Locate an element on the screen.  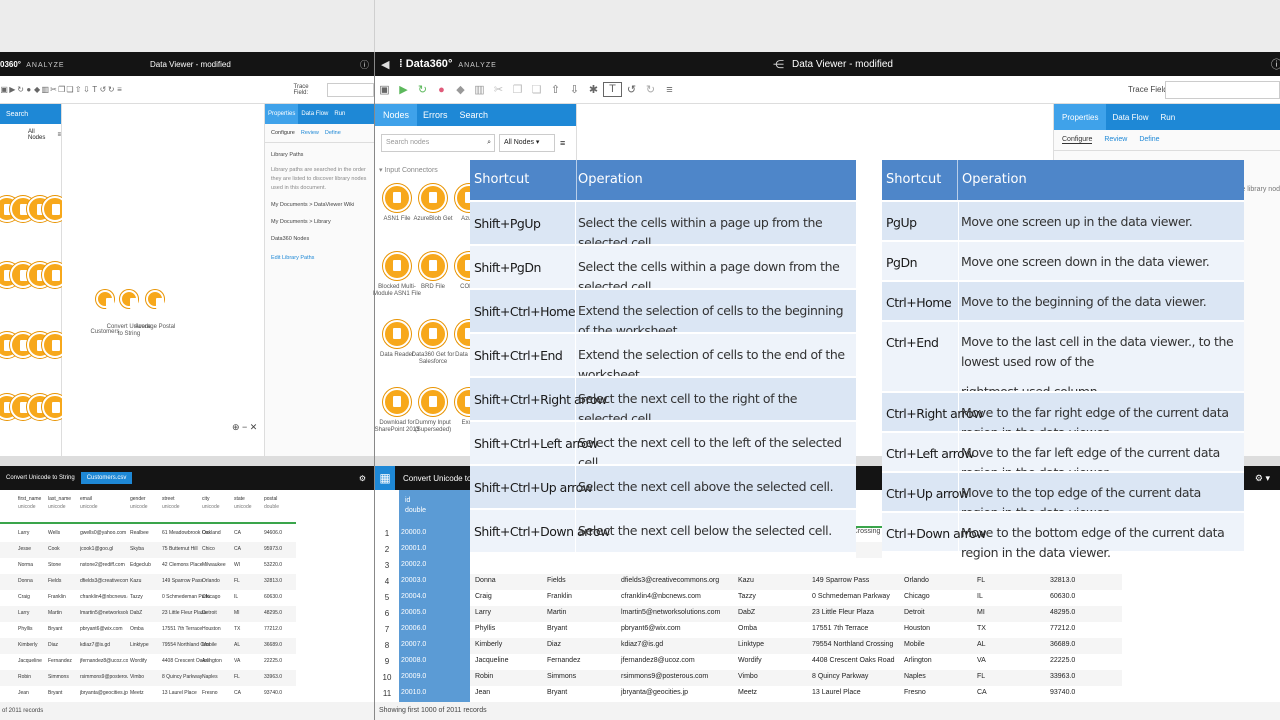
cell-postal: 77212.0 is located at coordinates (1063, 628).